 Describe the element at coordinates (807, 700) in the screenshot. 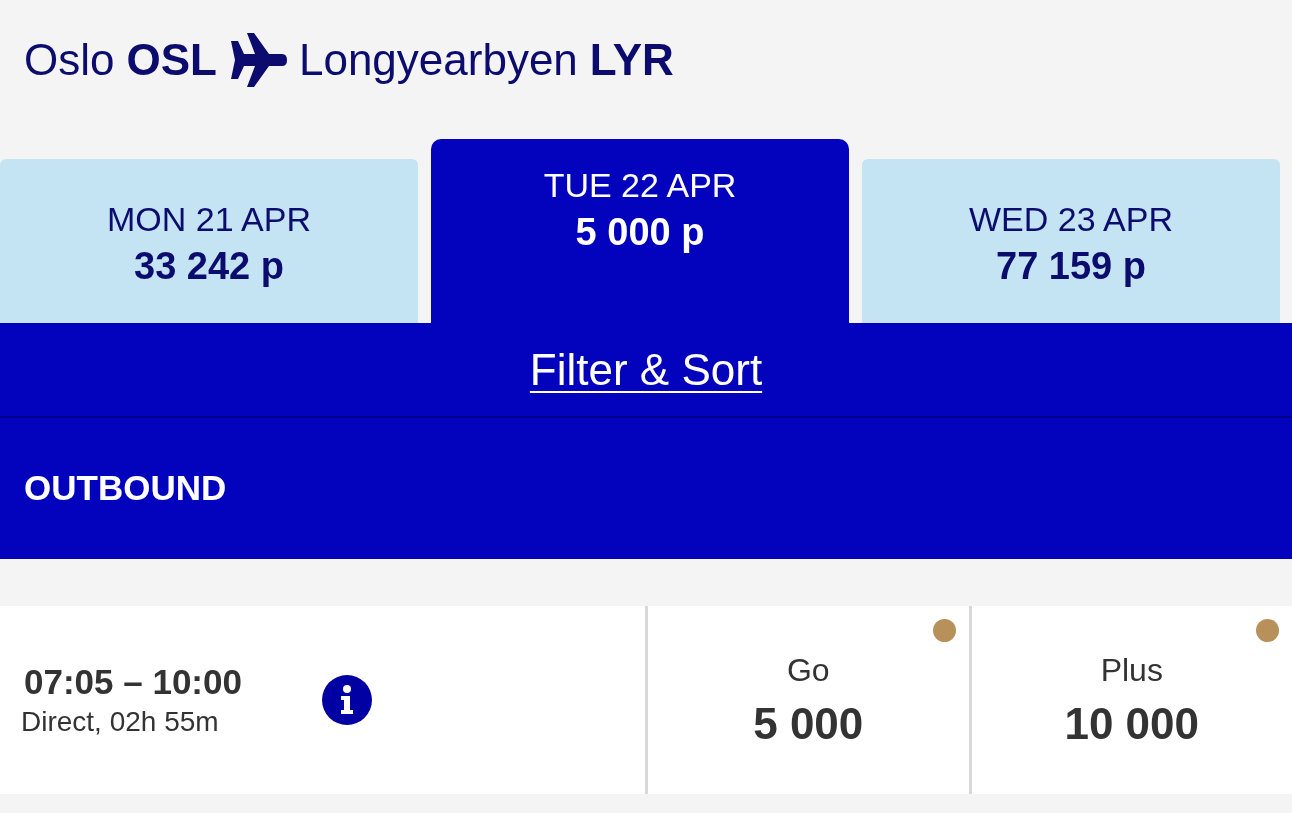

I see `fare-option: Go 5 000` at that location.